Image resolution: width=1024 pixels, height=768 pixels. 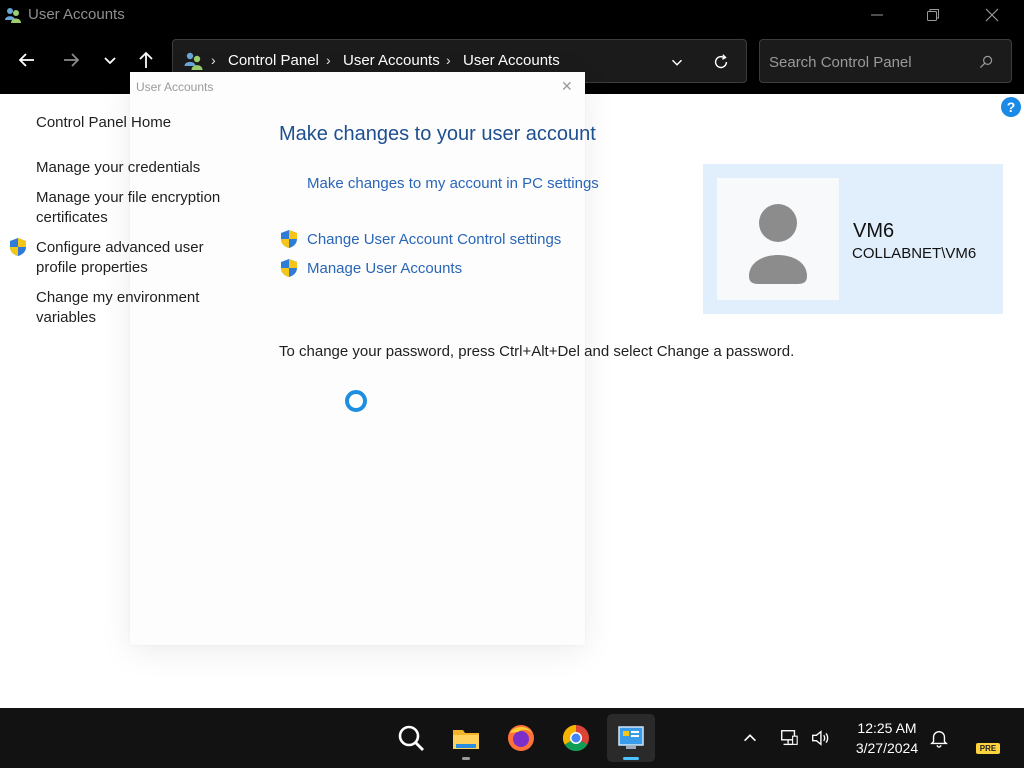 I want to click on taskbar-file-explorer, so click(x=466, y=738).